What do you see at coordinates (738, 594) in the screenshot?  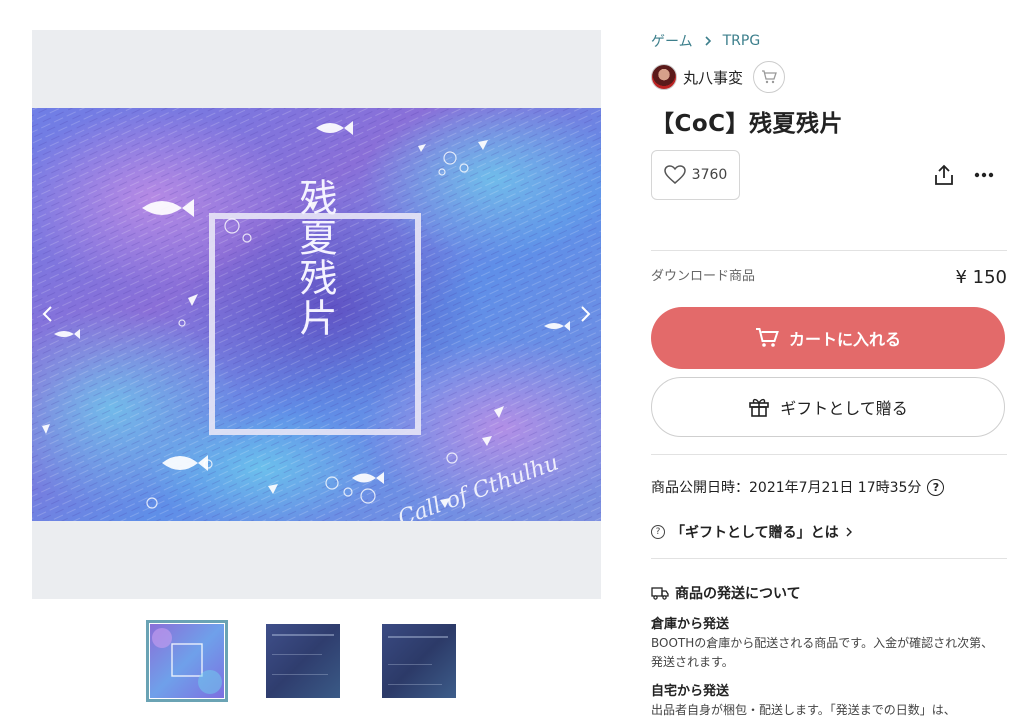 I see `shipping-heading-text: 商品の発送について` at bounding box center [738, 594].